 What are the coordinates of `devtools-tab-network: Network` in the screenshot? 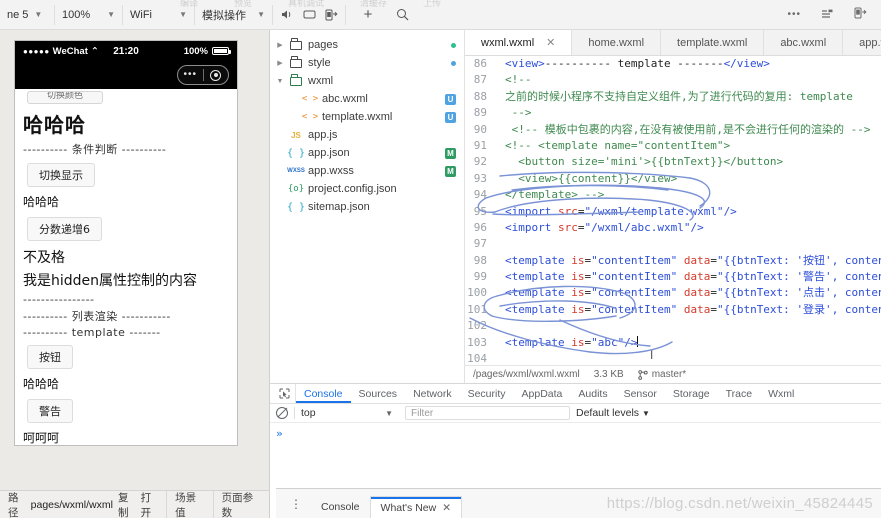 It's located at (432, 393).